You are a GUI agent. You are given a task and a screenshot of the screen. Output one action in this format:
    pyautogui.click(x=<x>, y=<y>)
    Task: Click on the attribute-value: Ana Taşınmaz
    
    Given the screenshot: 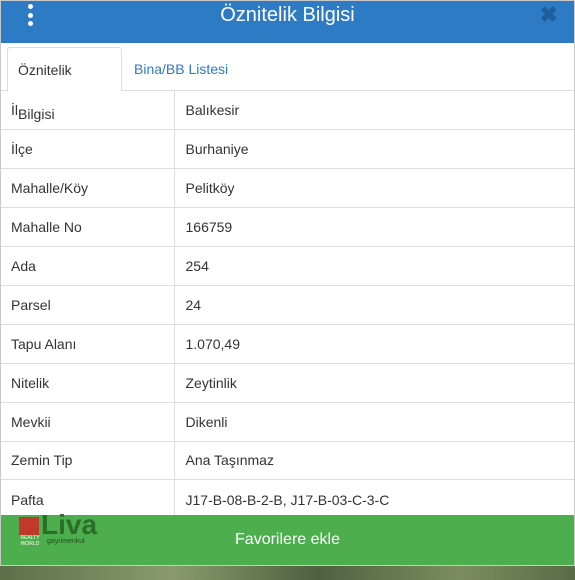 What is the action you would take?
    pyautogui.click(x=374, y=460)
    